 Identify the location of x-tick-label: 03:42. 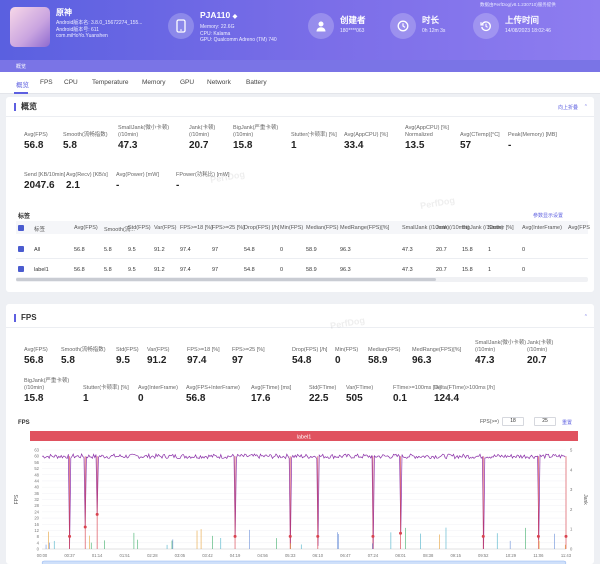
(207, 555).